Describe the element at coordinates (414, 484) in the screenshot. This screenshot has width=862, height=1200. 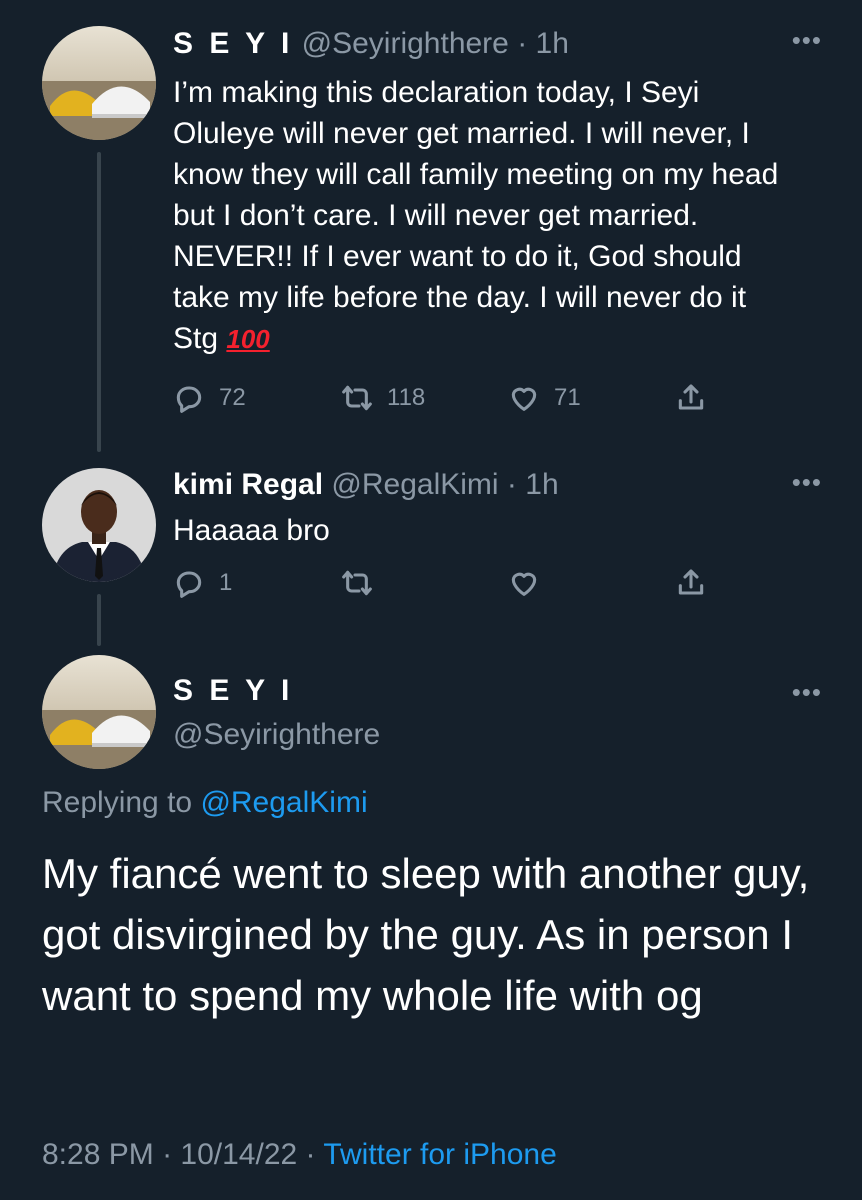
I see `handle: @RegalKimi` at that location.